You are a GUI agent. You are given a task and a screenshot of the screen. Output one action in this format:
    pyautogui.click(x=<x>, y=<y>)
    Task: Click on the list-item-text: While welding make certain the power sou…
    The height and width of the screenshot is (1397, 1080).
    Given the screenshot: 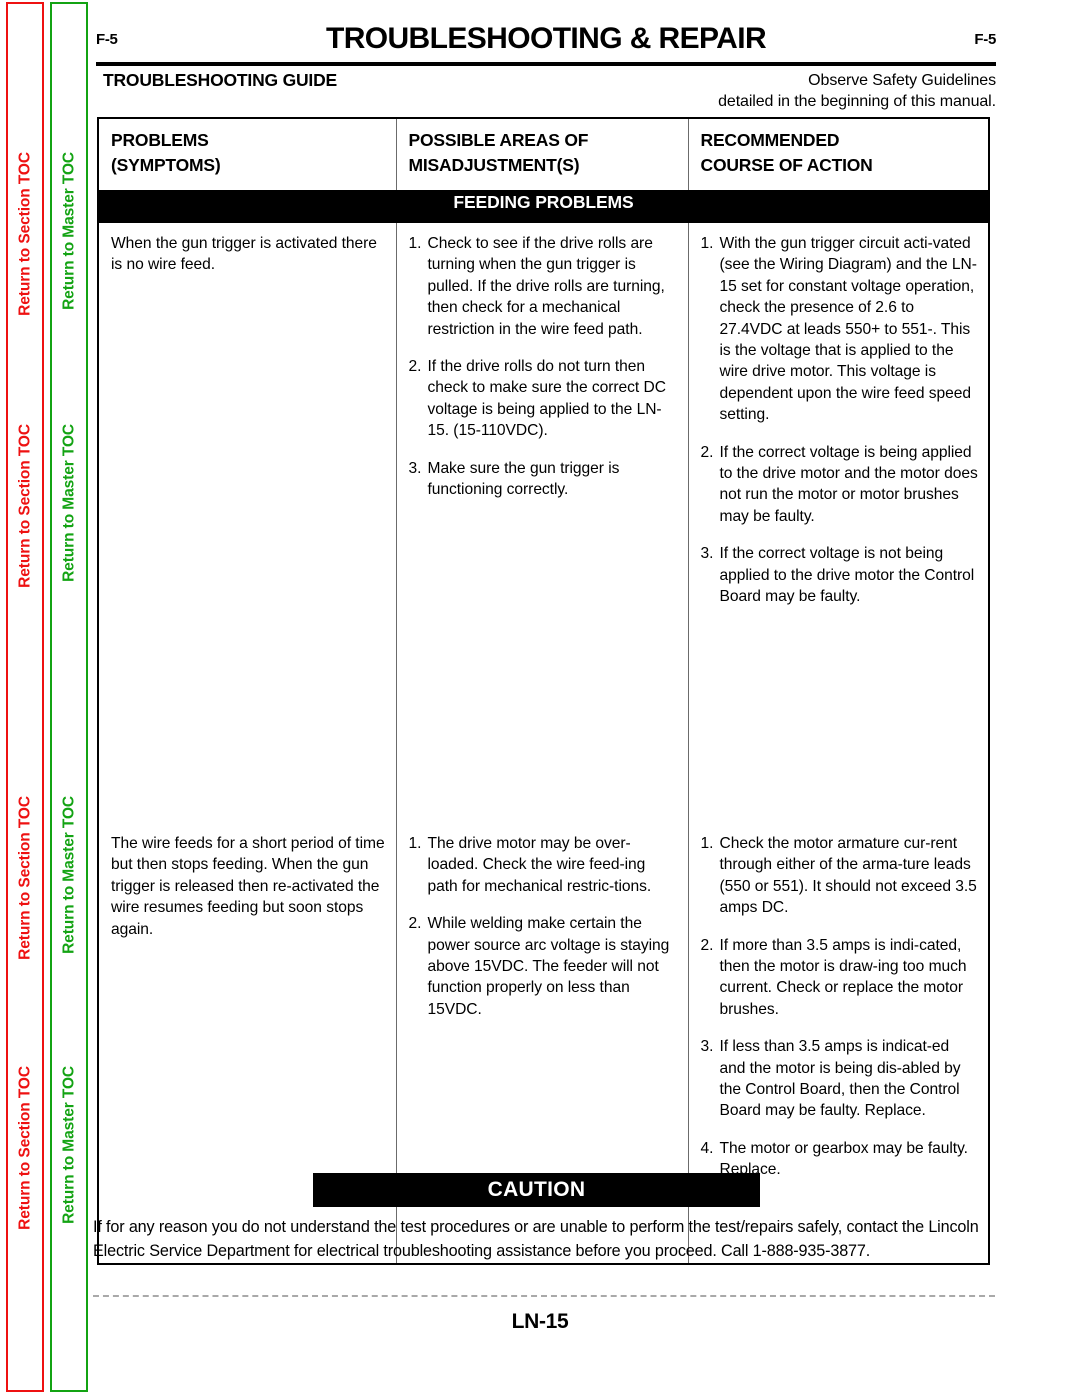 What is the action you would take?
    pyautogui.click(x=548, y=966)
    